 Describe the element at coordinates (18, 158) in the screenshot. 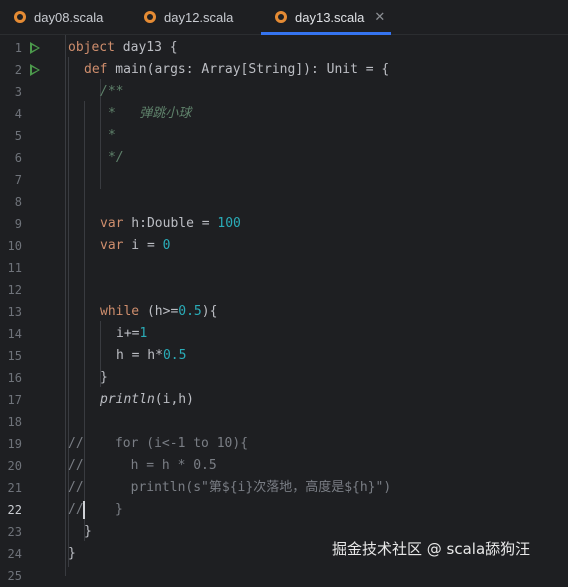

I see `line-number: 6` at that location.